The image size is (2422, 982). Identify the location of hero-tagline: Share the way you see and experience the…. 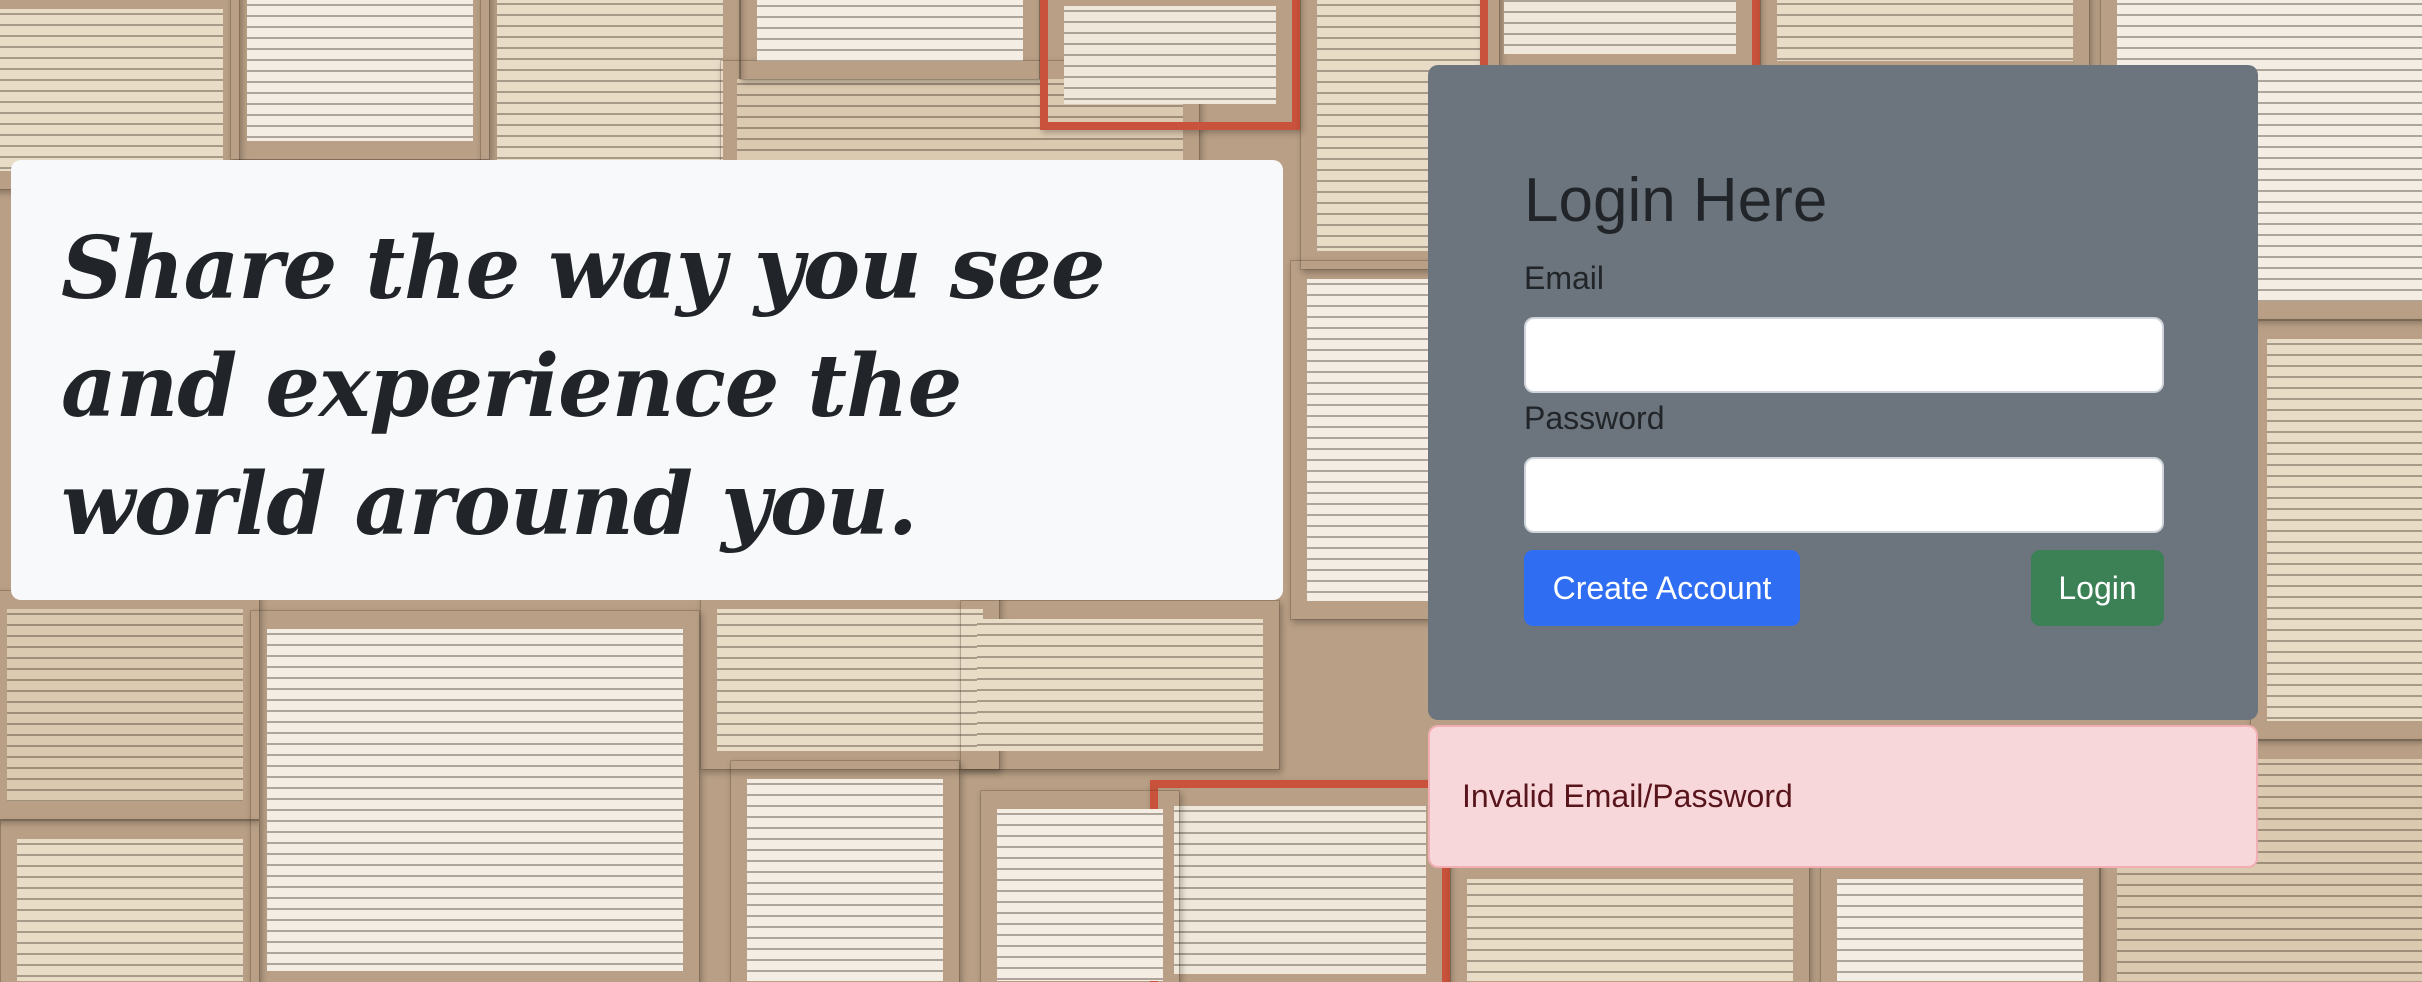
(583, 386).